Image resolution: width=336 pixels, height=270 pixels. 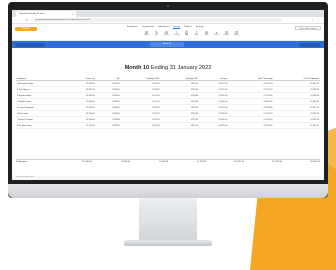 I want to click on ribbon-label: Export, so click(x=196, y=35).